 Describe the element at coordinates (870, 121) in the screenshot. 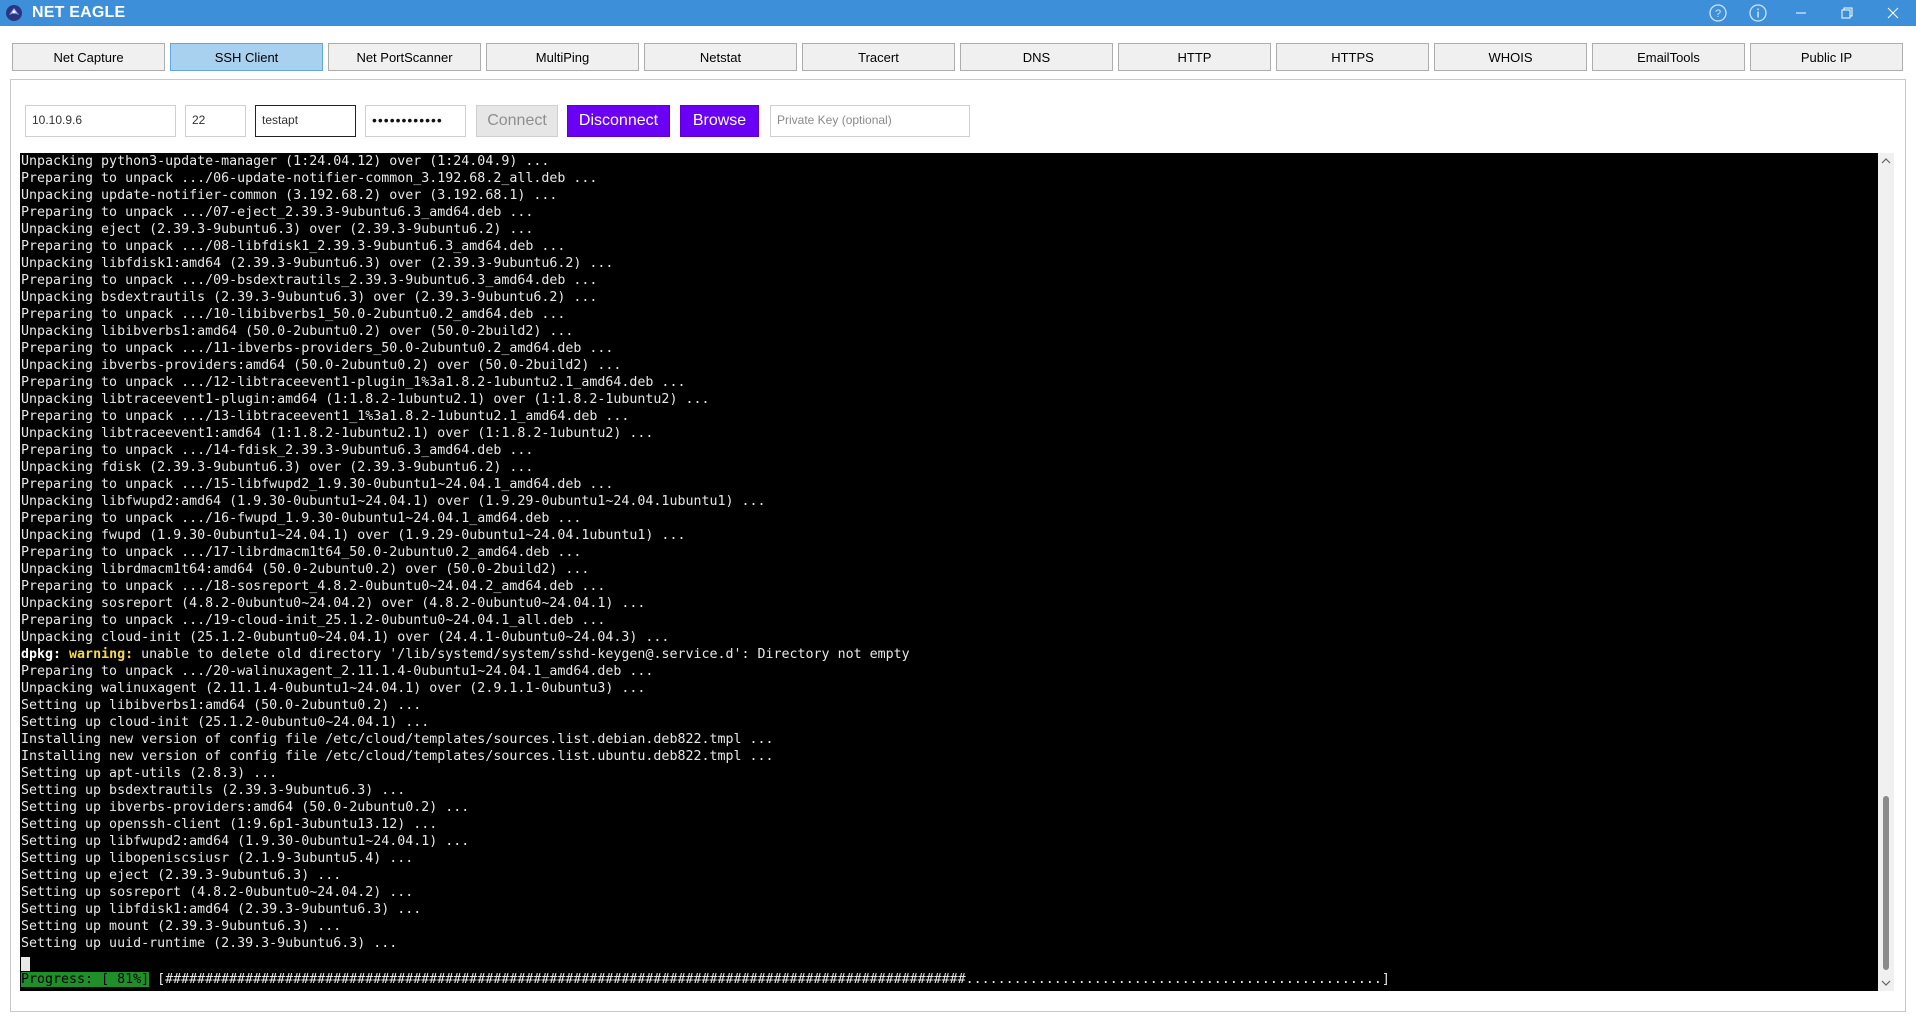

I see `private-key-input: Private Key (optional)` at that location.